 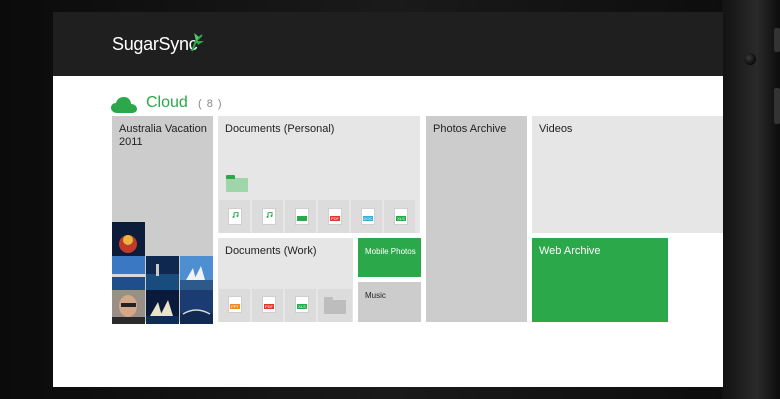 What do you see at coordinates (470, 129) in the screenshot?
I see `tile-label: Photos Archive` at bounding box center [470, 129].